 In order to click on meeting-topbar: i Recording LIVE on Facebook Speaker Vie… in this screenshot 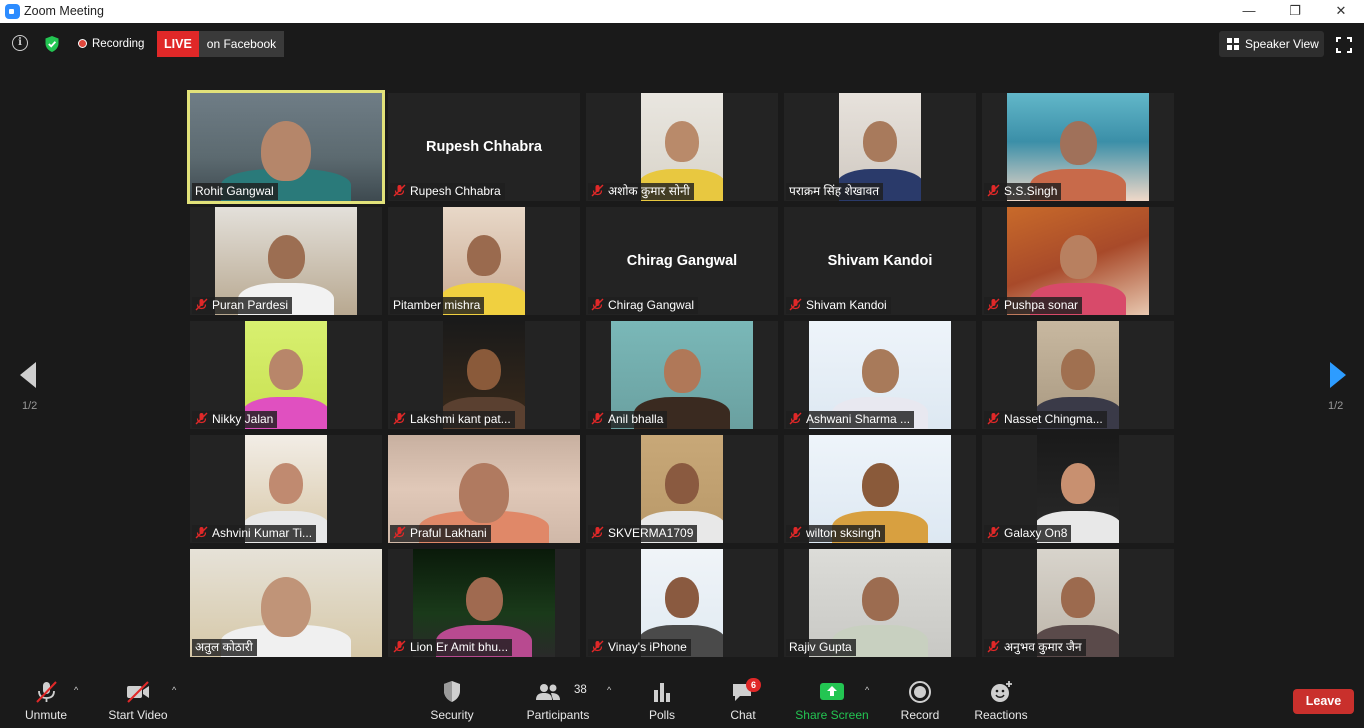, I will do `click(682, 45)`.